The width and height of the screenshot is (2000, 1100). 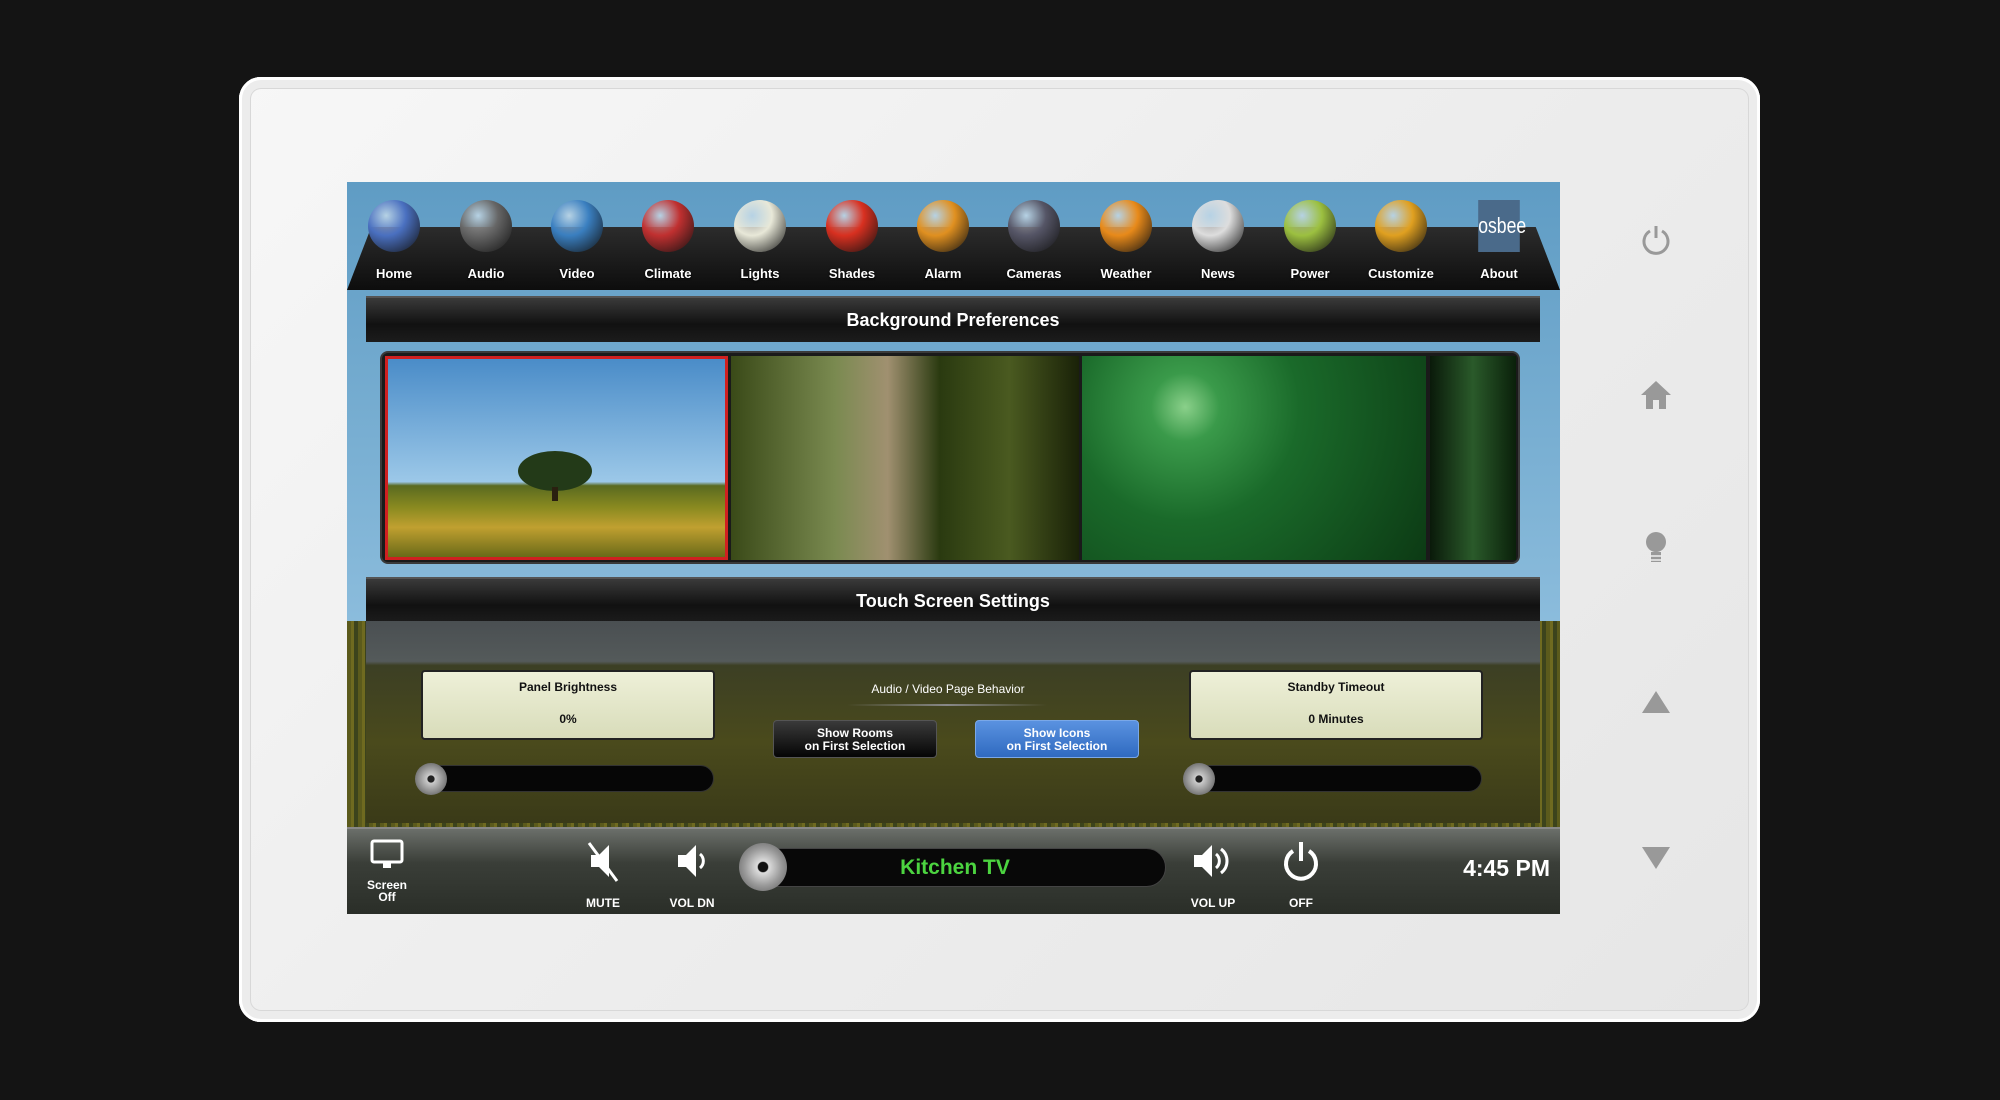 I want to click on newspaper-icon, so click(x=1218, y=226).